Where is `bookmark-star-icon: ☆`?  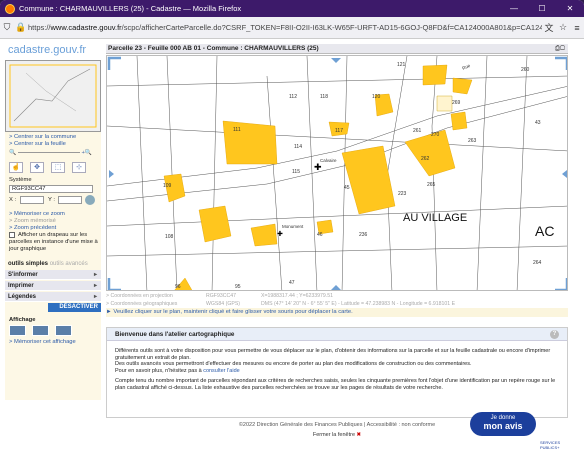
bookmark-star-icon: ☆ is located at coordinates (563, 27).